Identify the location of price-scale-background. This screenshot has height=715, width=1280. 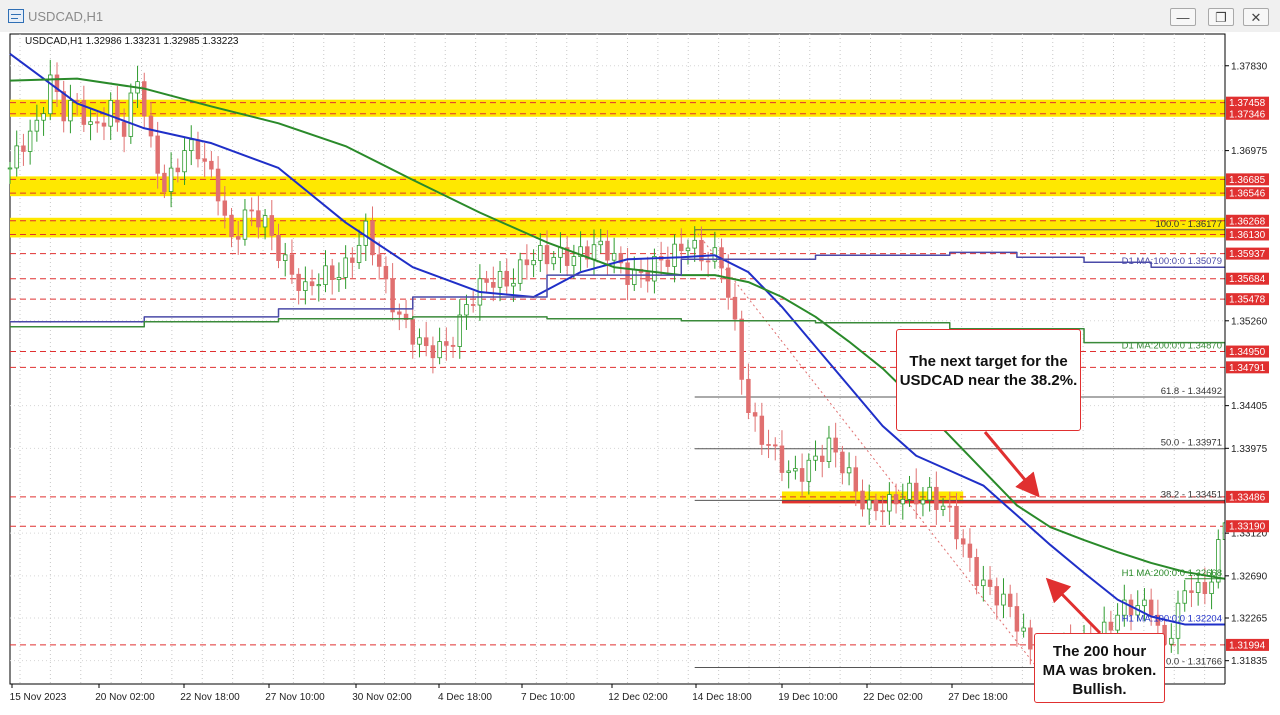
(1252, 374).